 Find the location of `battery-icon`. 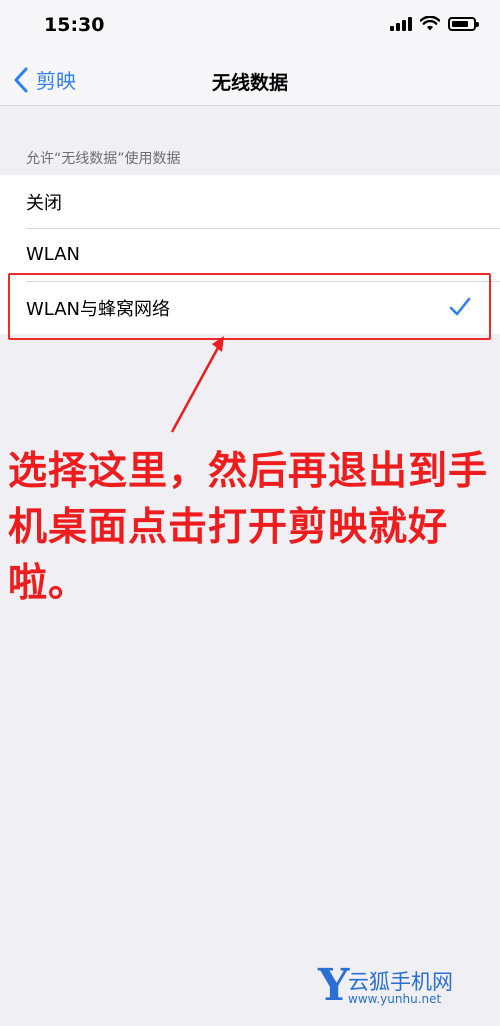

battery-icon is located at coordinates (463, 23).